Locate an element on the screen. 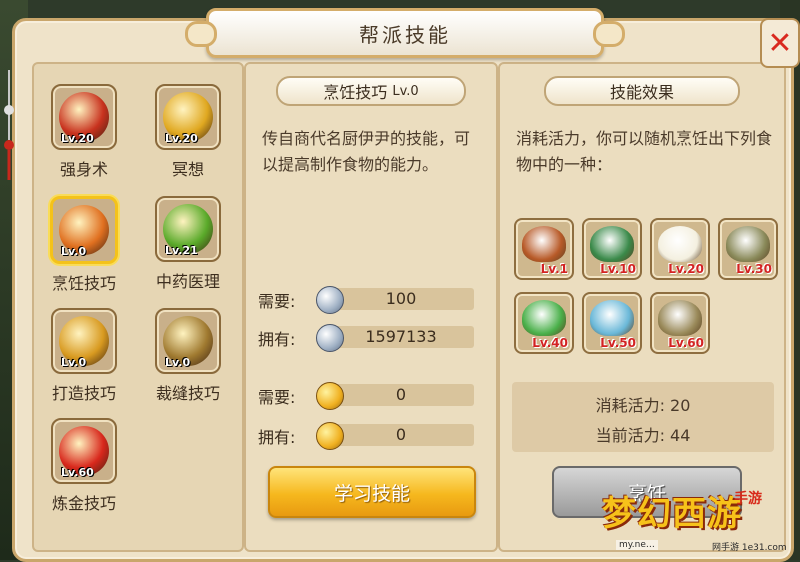 The image size is (800, 562). skill-name: 中药医理 is located at coordinates (187, 281).